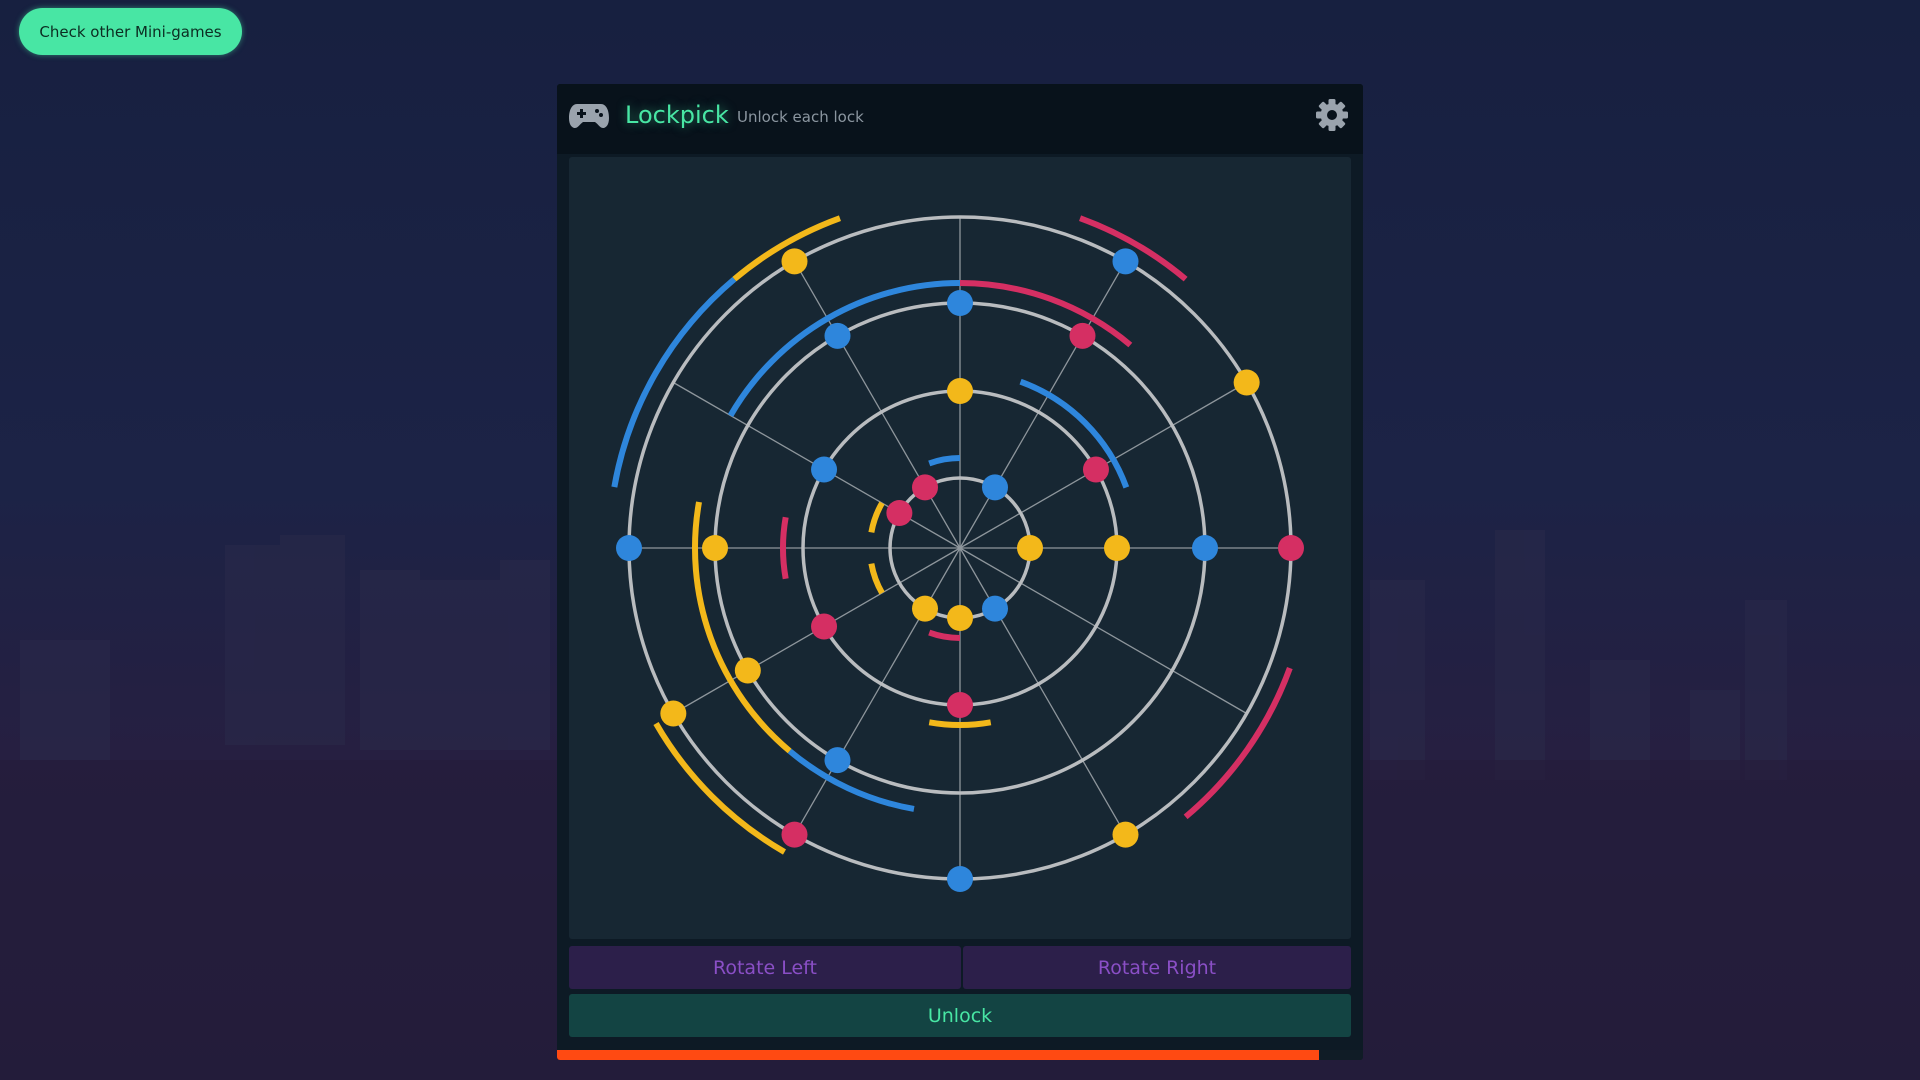 This screenshot has width=1920, height=1080. Describe the element at coordinates (1332, 115) in the screenshot. I see `gear-icon` at that location.